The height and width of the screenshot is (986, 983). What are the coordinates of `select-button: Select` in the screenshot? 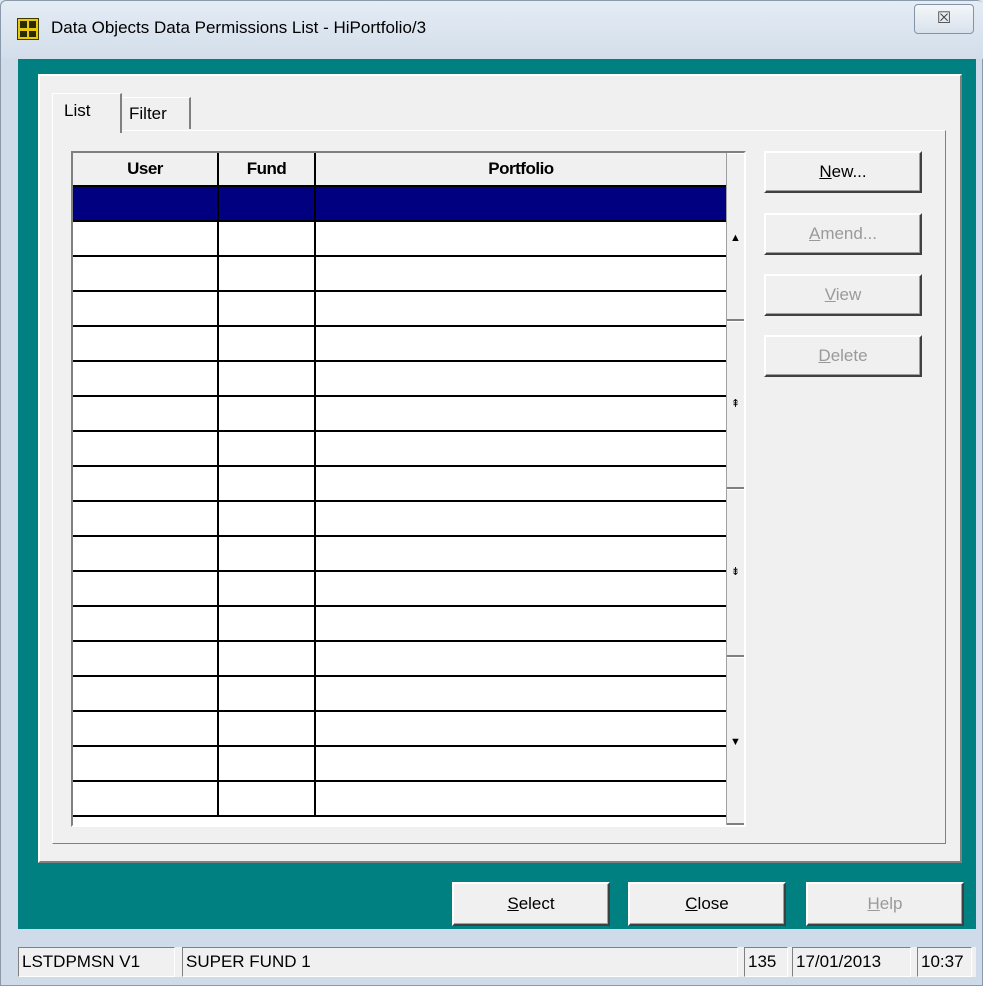 It's located at (531, 904).